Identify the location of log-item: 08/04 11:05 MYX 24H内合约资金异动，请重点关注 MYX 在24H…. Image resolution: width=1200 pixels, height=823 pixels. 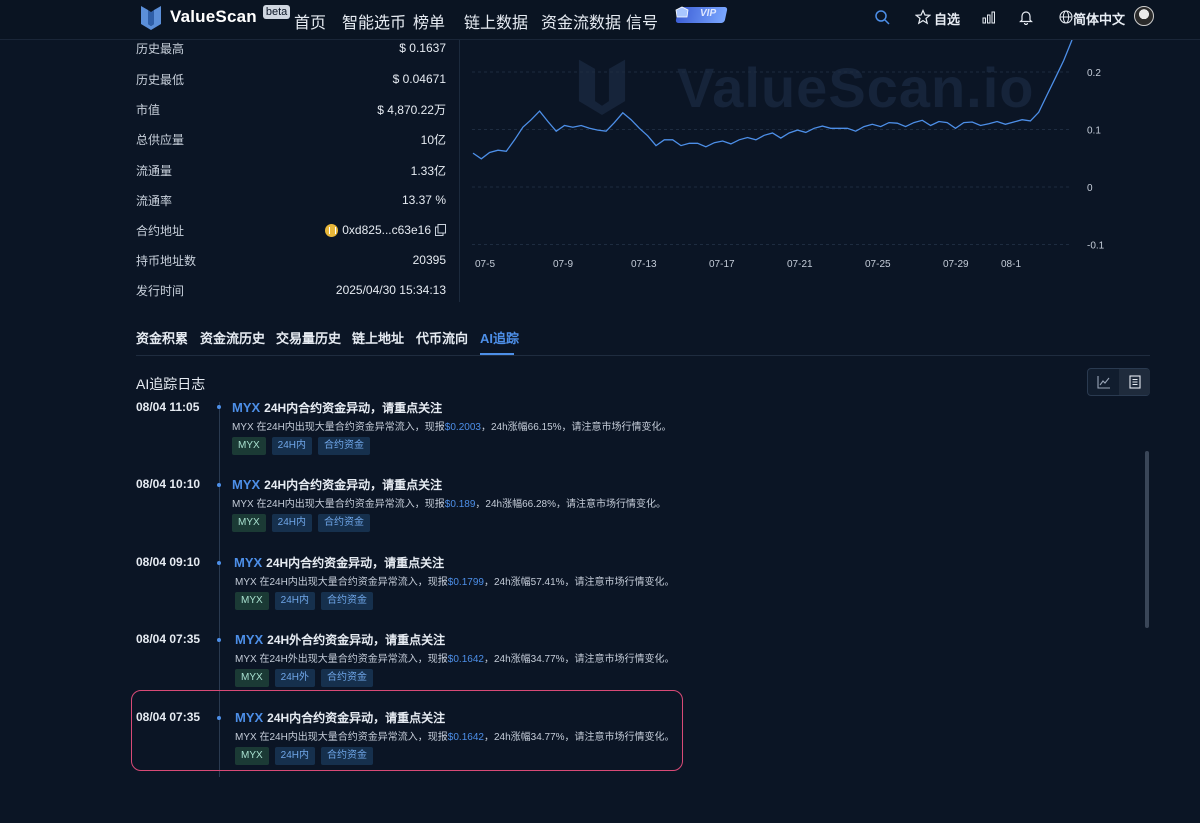
(480, 435).